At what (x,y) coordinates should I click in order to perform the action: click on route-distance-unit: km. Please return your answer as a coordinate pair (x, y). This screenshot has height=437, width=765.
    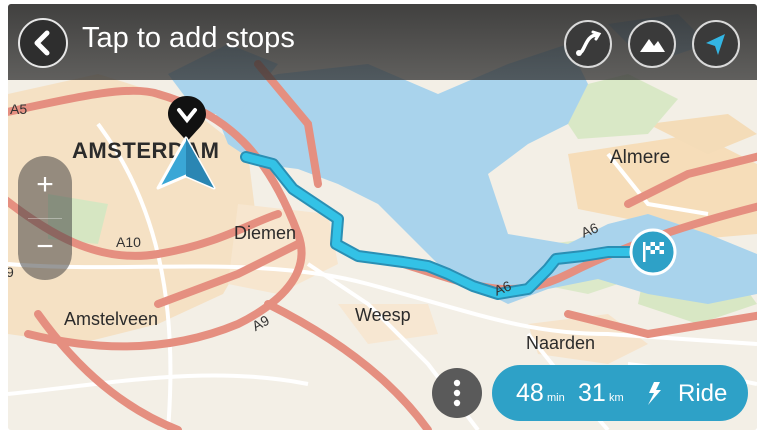
    Looking at the image, I should click on (616, 398).